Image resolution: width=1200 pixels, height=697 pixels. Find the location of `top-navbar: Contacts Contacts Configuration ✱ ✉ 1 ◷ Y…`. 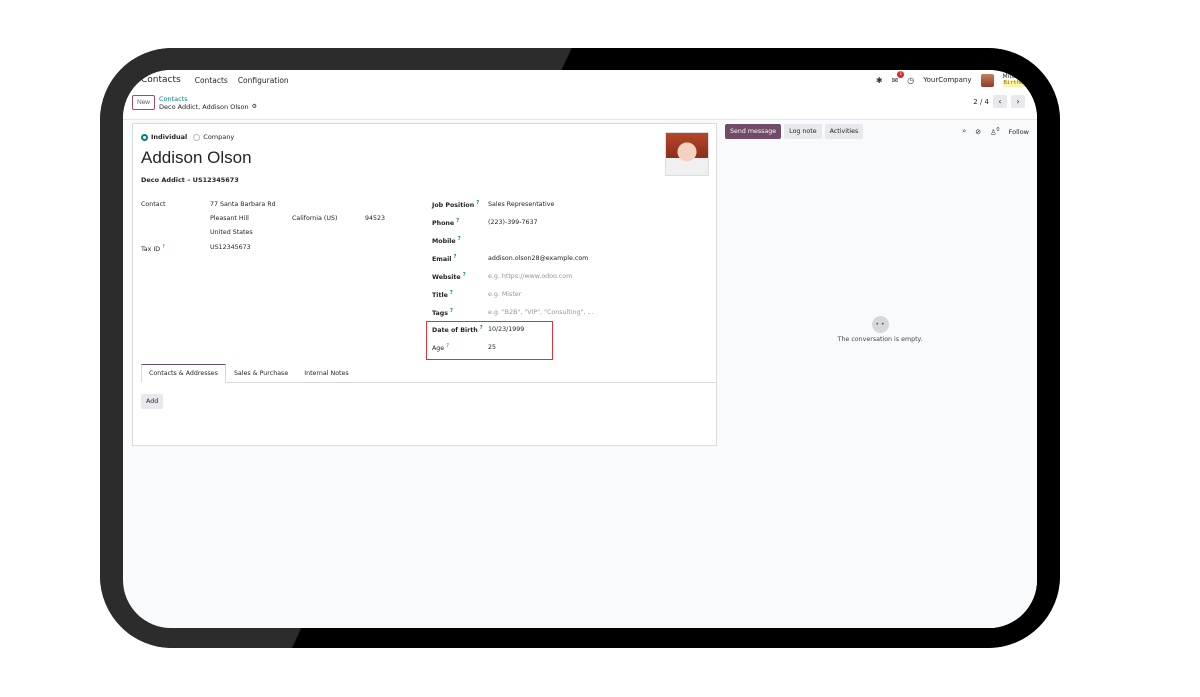

top-navbar: Contacts Contacts Configuration ✱ ✉ 1 ◷ Y… is located at coordinates (580, 80).